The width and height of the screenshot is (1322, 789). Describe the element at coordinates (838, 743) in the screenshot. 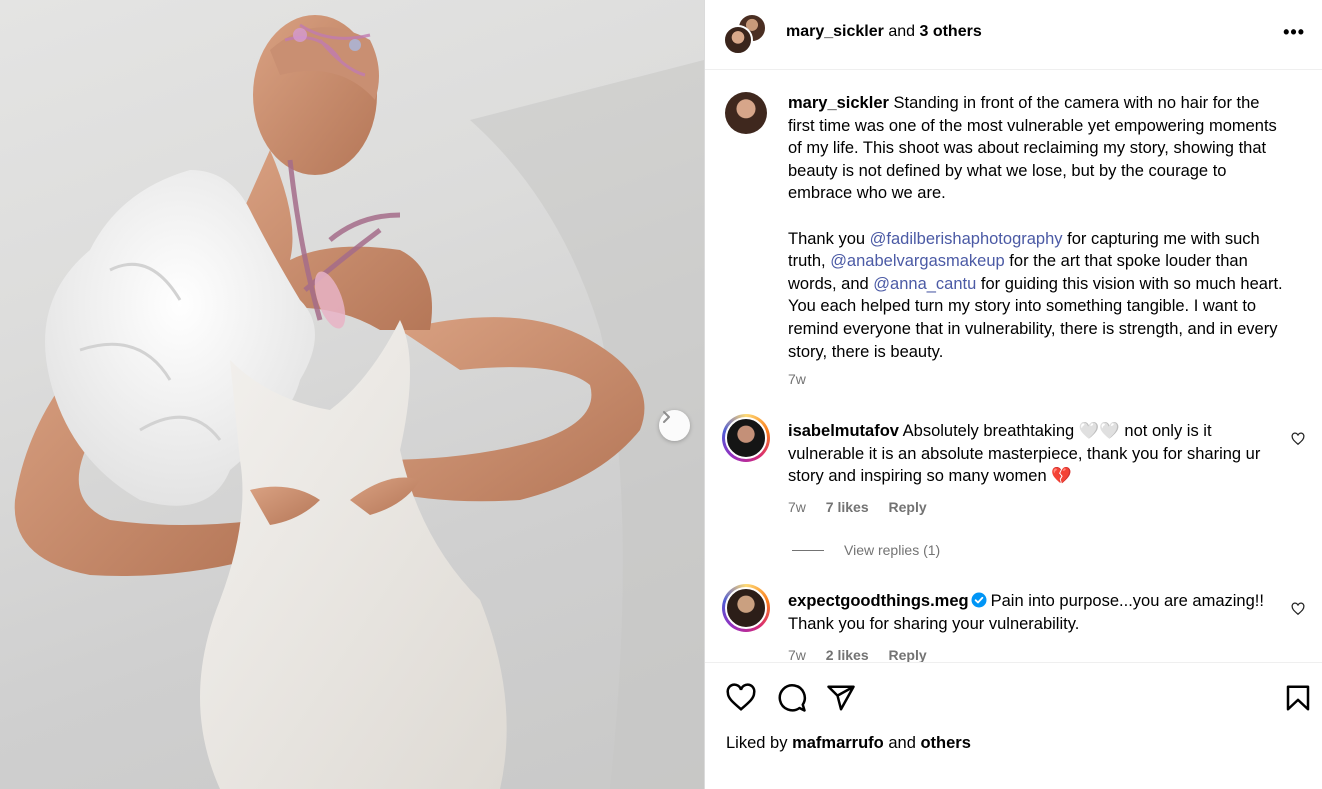

I see `liked-by-user: mafmarrufo` at that location.